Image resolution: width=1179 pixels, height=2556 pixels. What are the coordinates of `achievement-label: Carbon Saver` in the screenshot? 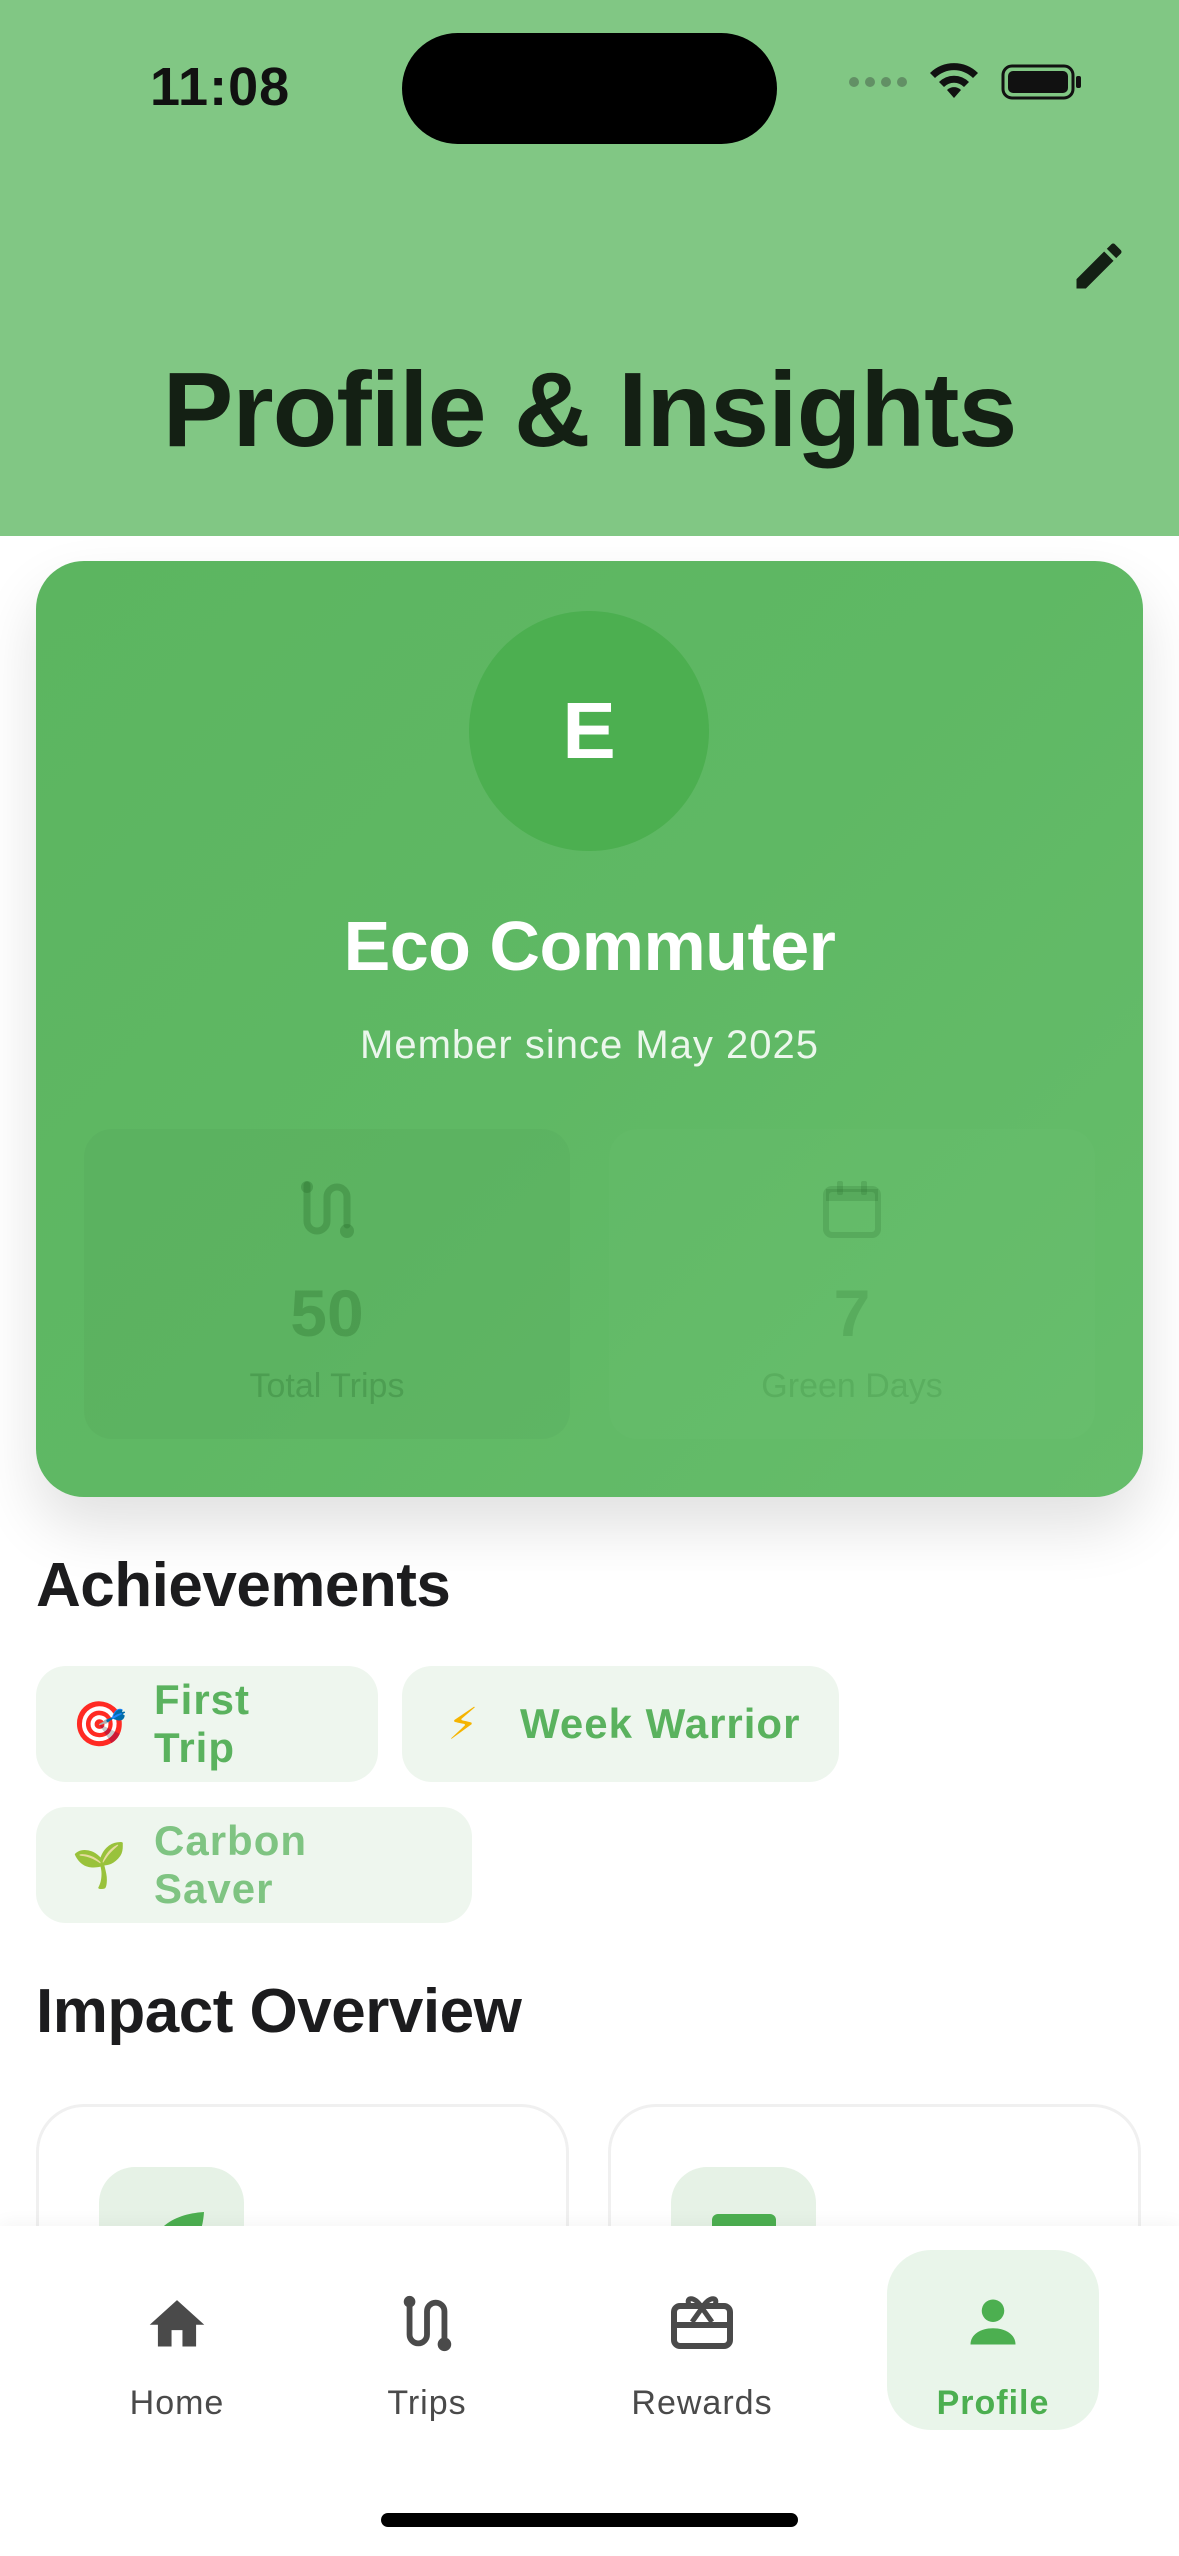 It's located at (230, 1864).